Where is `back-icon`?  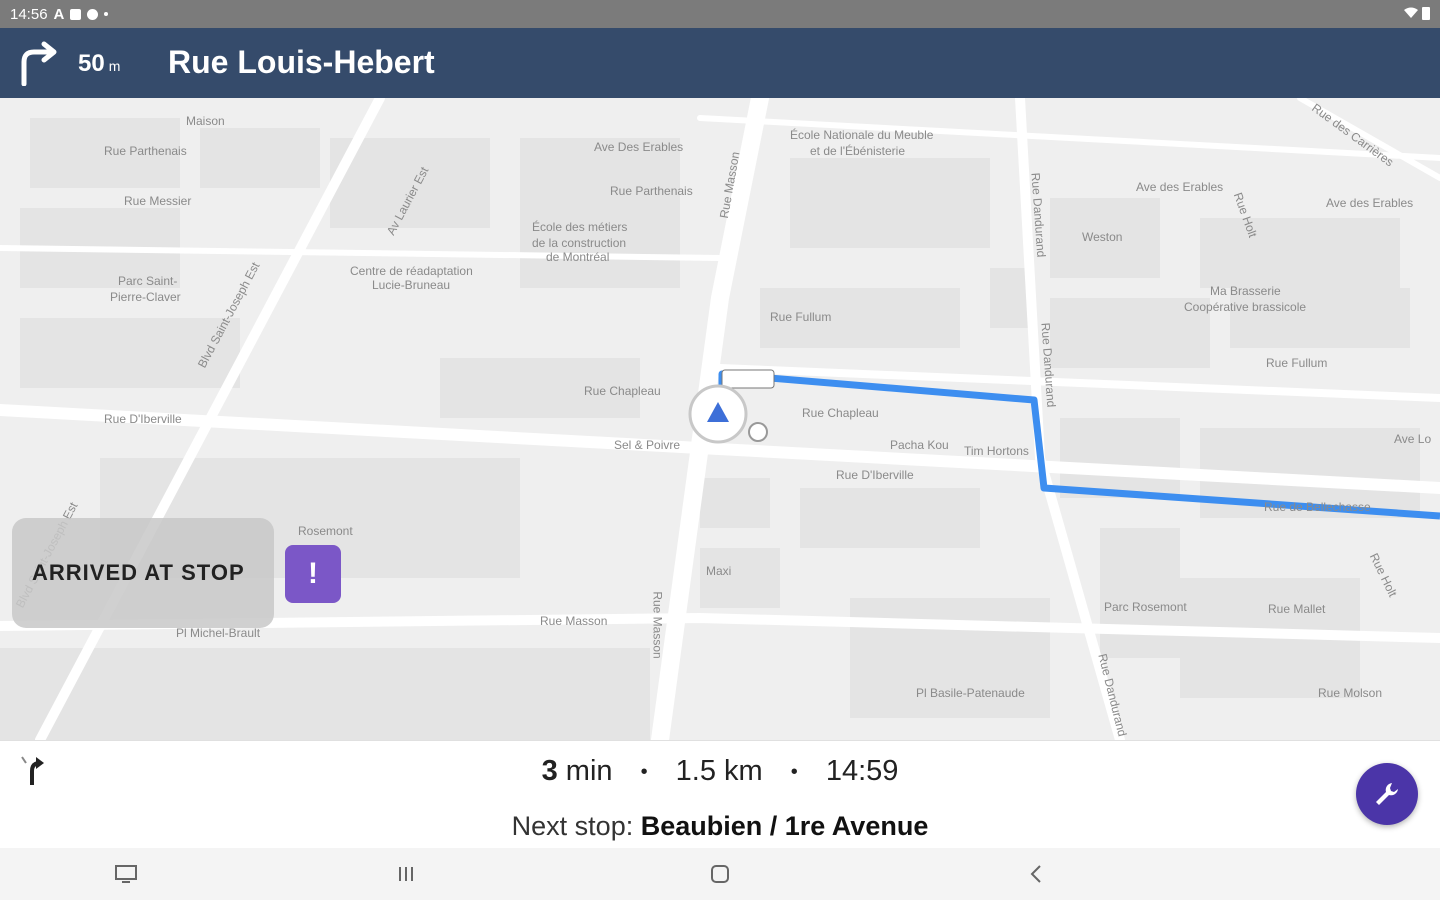 back-icon is located at coordinates (1035, 874).